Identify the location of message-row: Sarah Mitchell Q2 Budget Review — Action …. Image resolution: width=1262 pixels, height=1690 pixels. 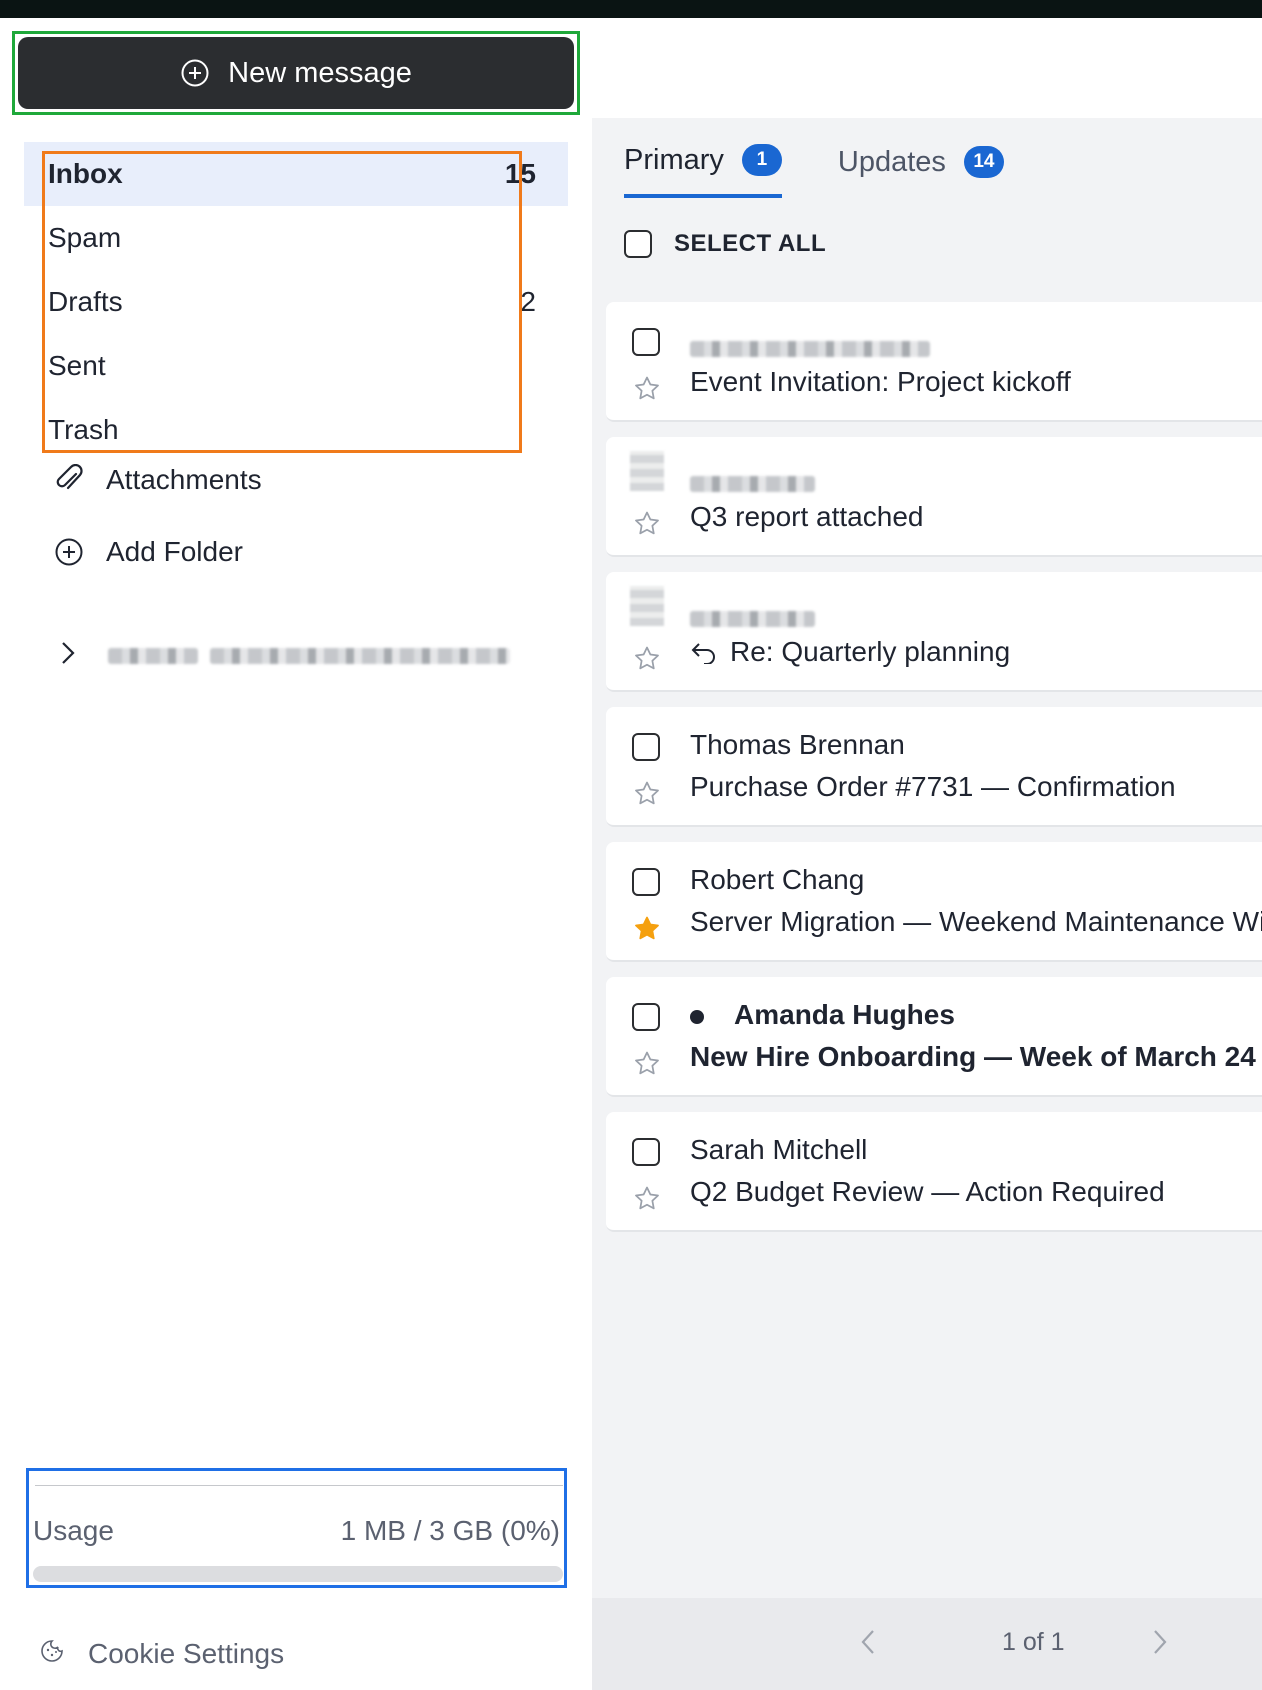
(934, 1172).